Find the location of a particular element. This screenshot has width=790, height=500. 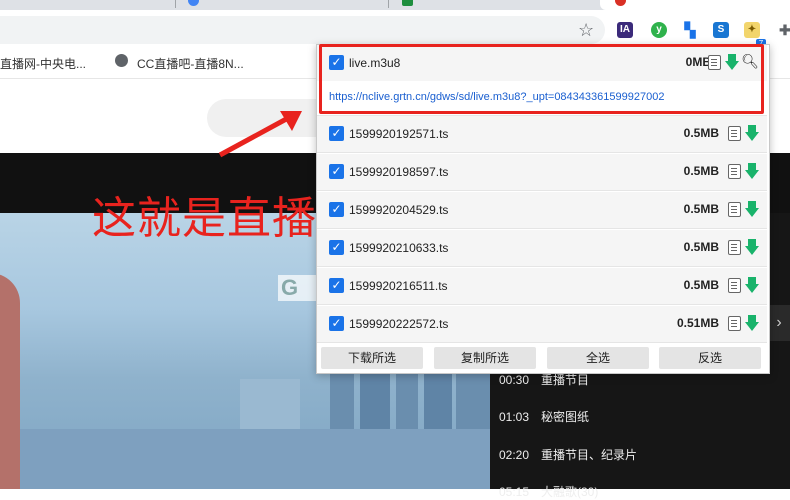

file-name: 1599920198597.ts is located at coordinates (399, 172).